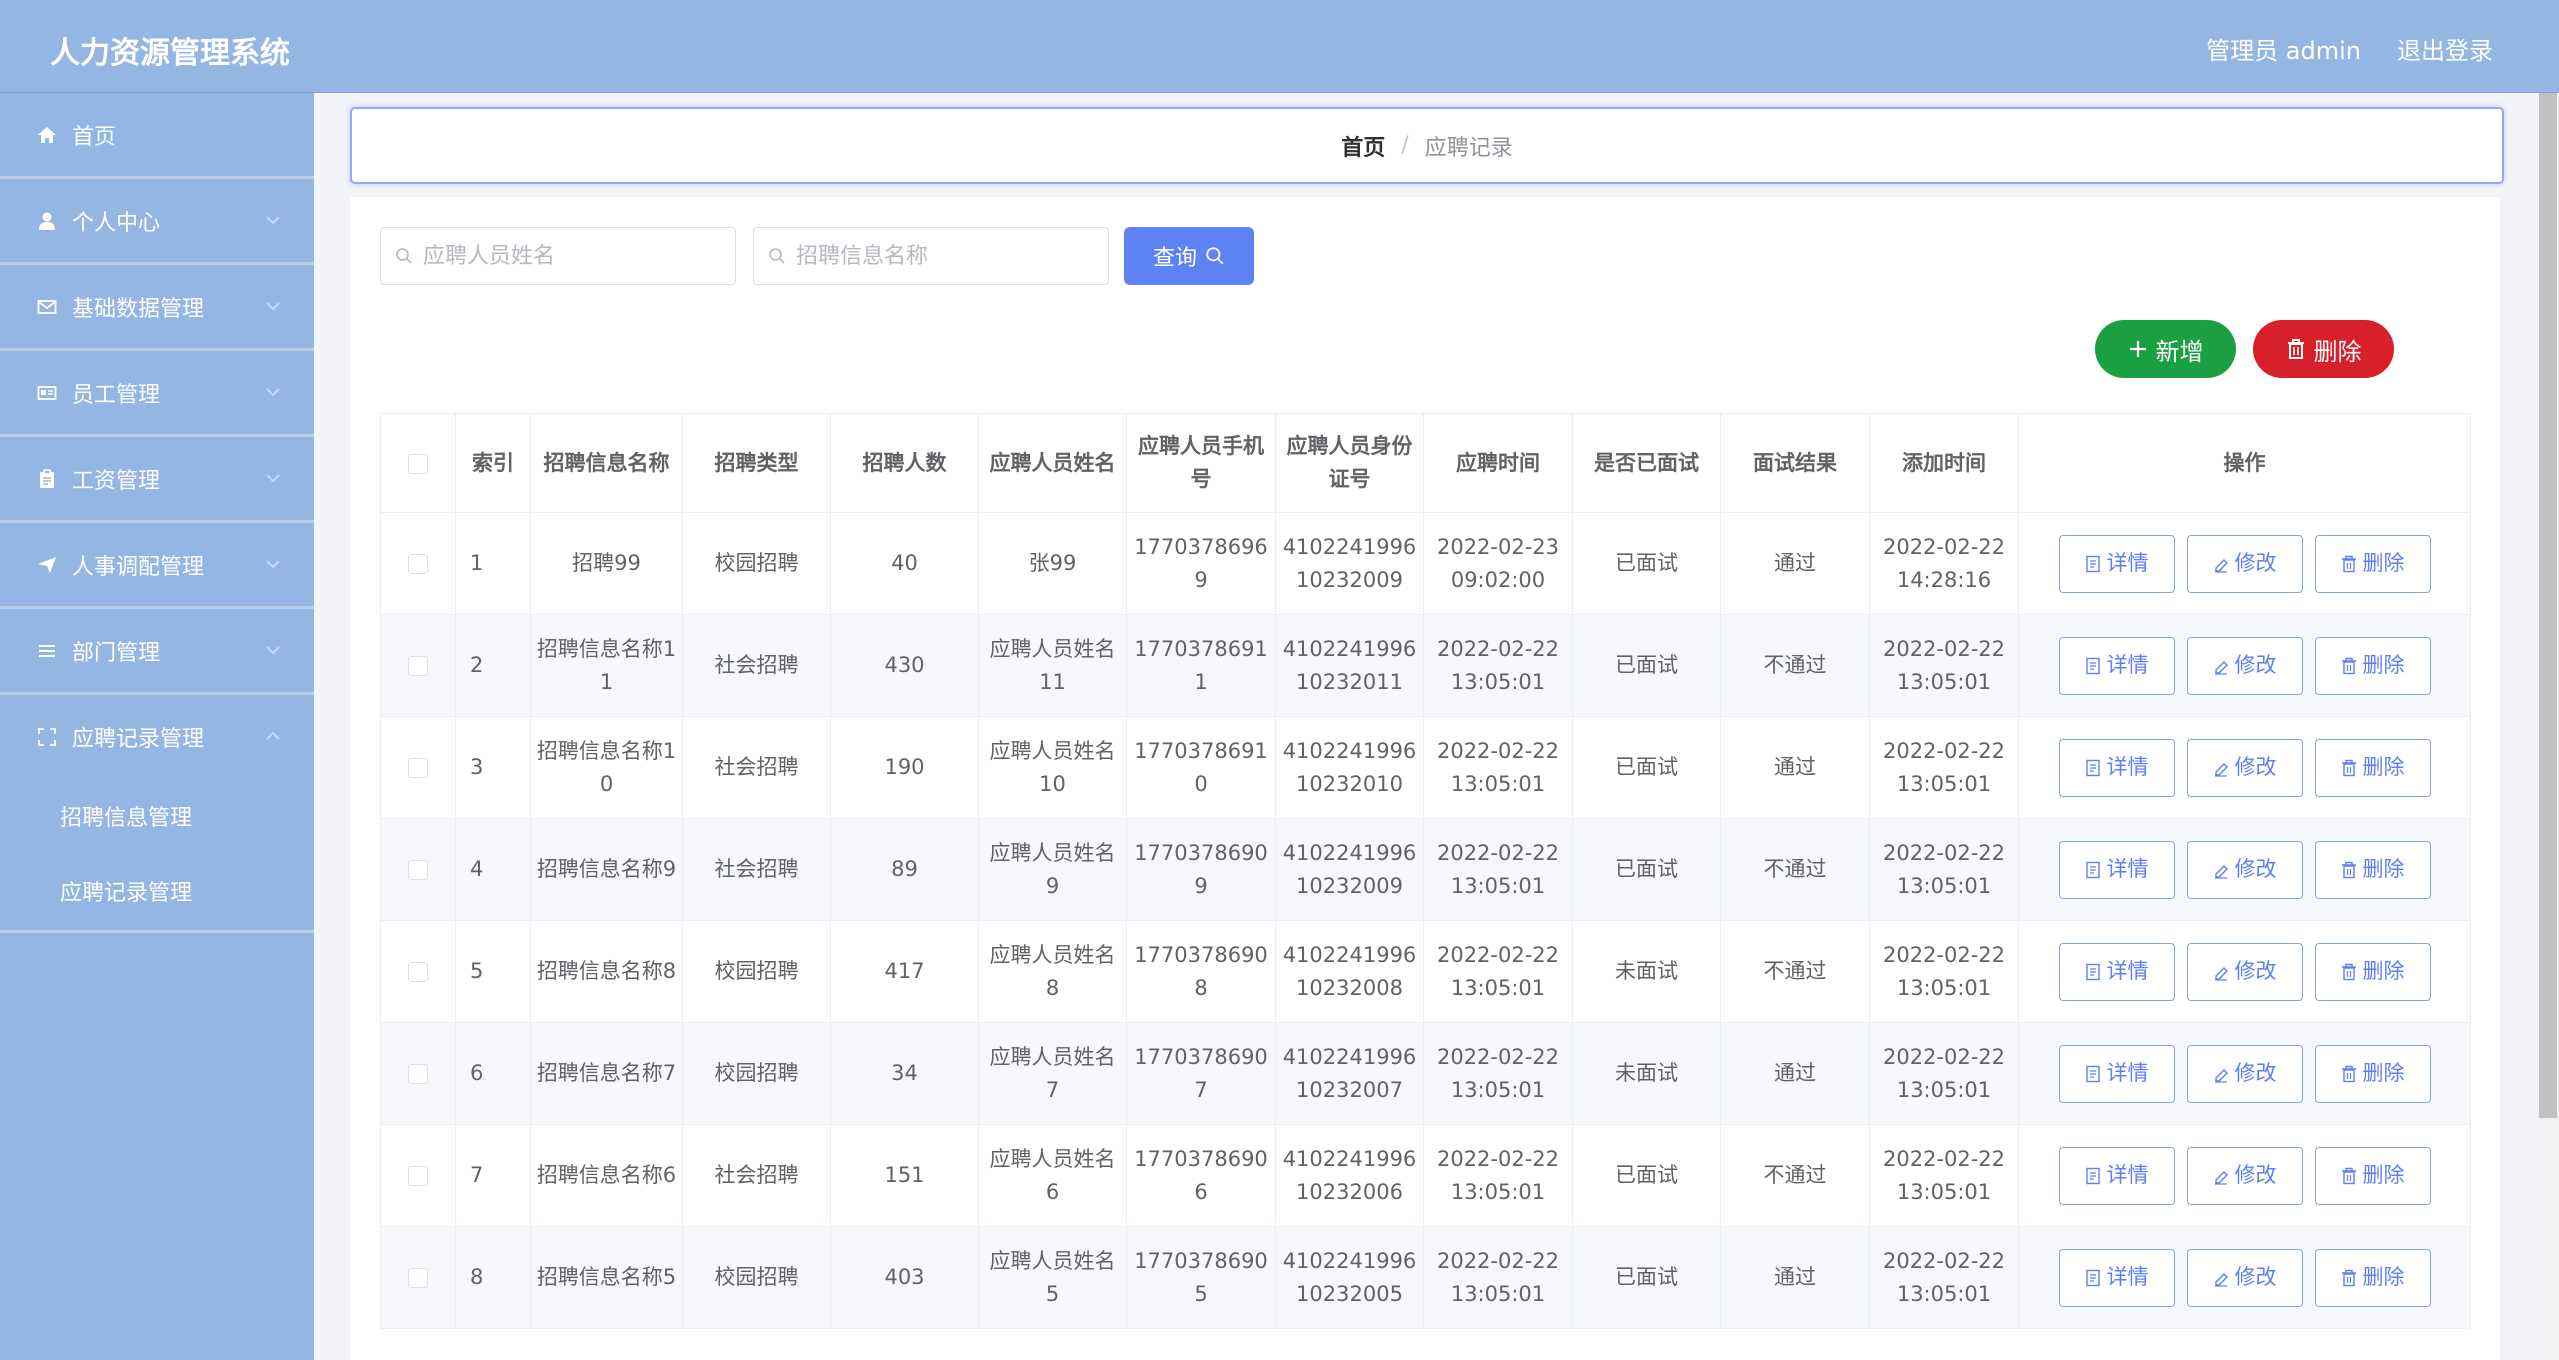 The height and width of the screenshot is (1360, 2559). Describe the element at coordinates (756, 1073) in the screenshot. I see `cell-type: 校园招聘` at that location.